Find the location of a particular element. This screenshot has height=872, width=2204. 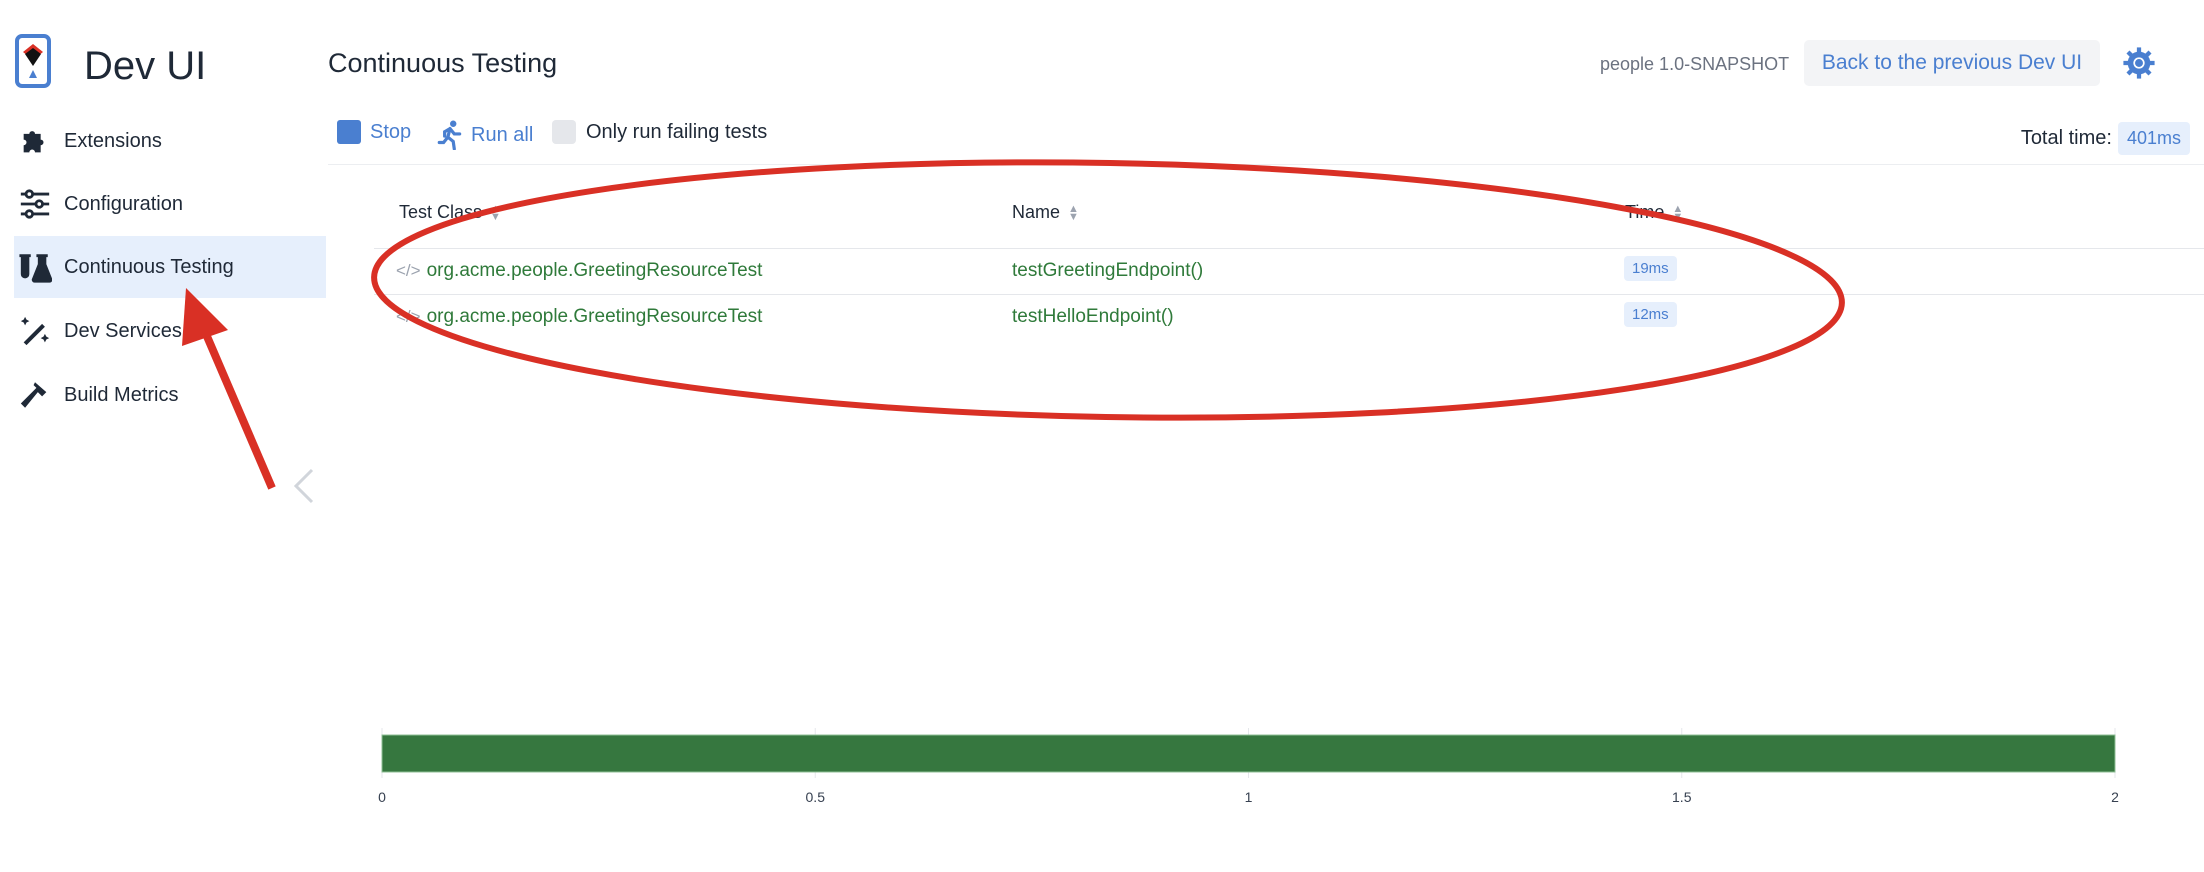

column-header-name: Name ▲ ▼ is located at coordinates (1045, 212).